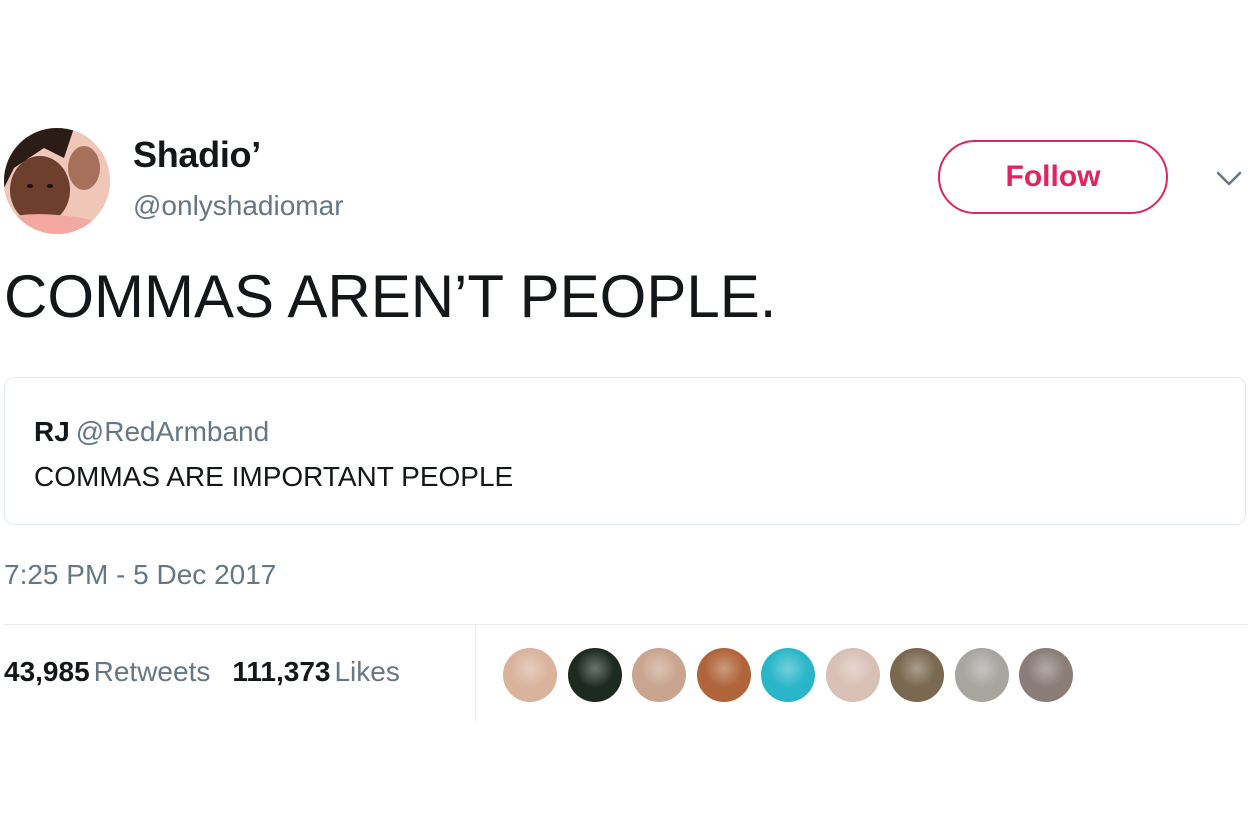  I want to click on avatar-photo, so click(57, 181).